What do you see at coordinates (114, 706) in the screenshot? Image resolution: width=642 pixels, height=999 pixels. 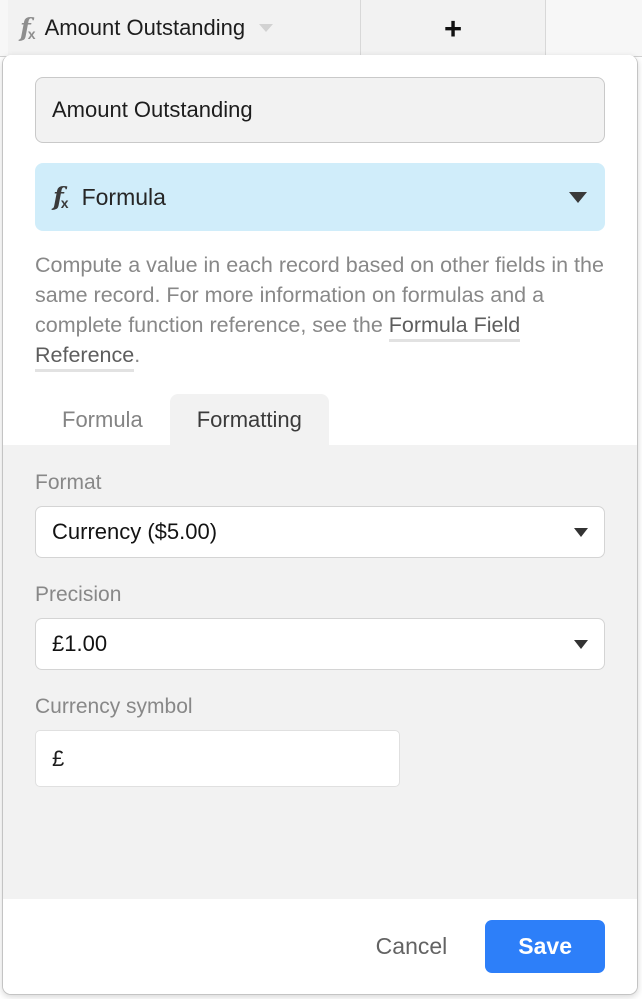 I see `currency-symbol-label: Currency symbol` at bounding box center [114, 706].